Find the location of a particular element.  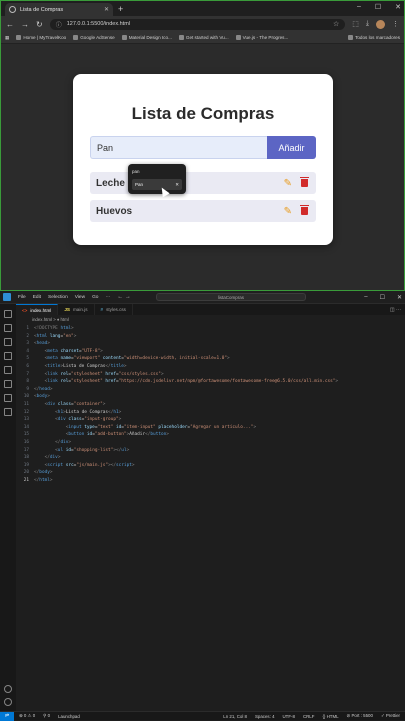

menu-more: ··· is located at coordinates (107, 297).